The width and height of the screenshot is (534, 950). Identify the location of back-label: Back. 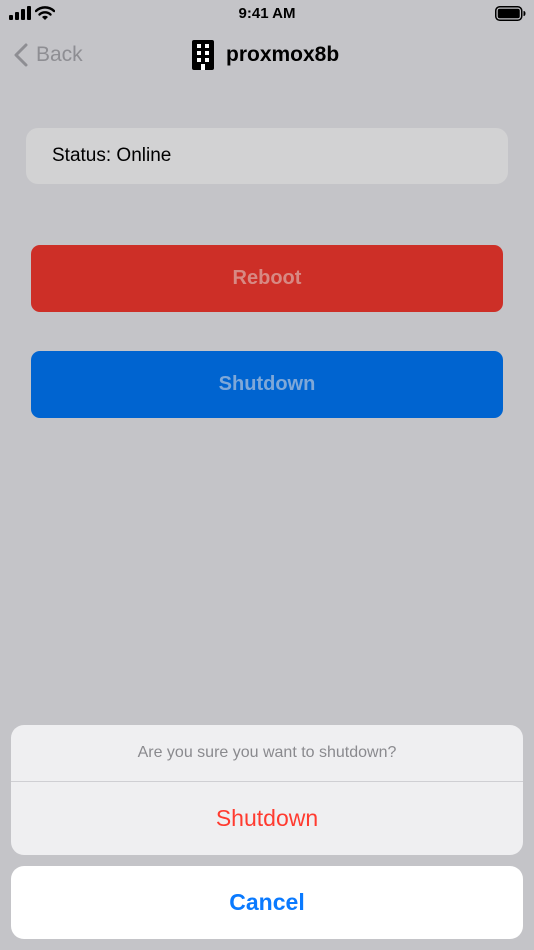
(59, 54).